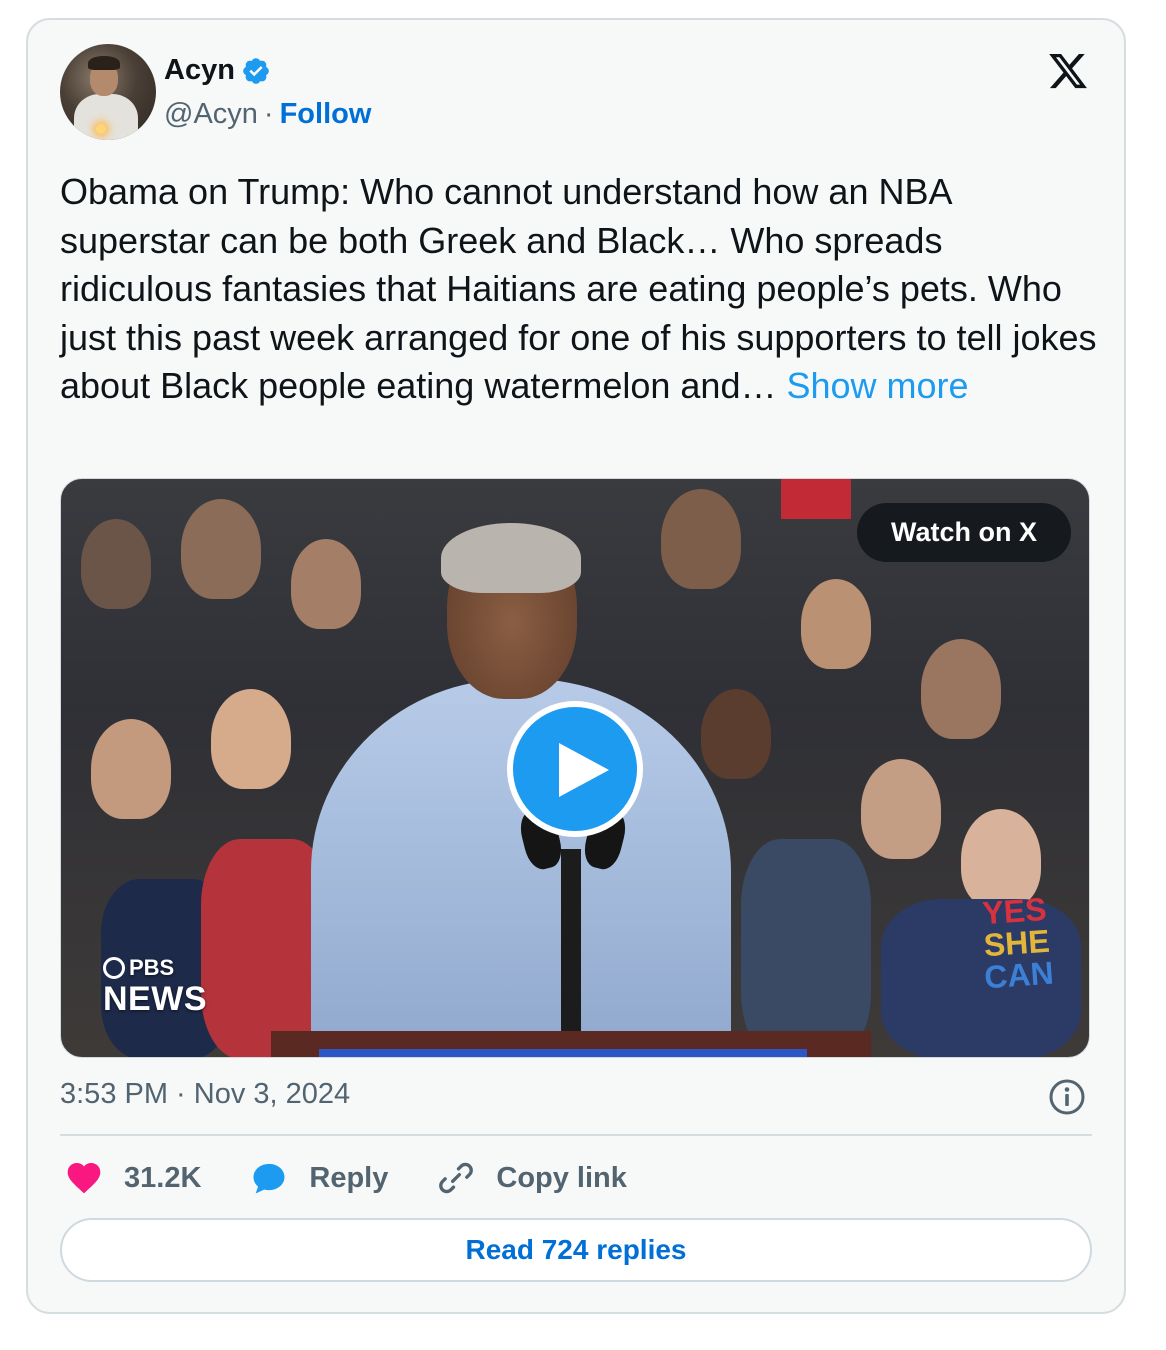 The image size is (1166, 1350). What do you see at coordinates (584, 770) in the screenshot?
I see `play-icon` at bounding box center [584, 770].